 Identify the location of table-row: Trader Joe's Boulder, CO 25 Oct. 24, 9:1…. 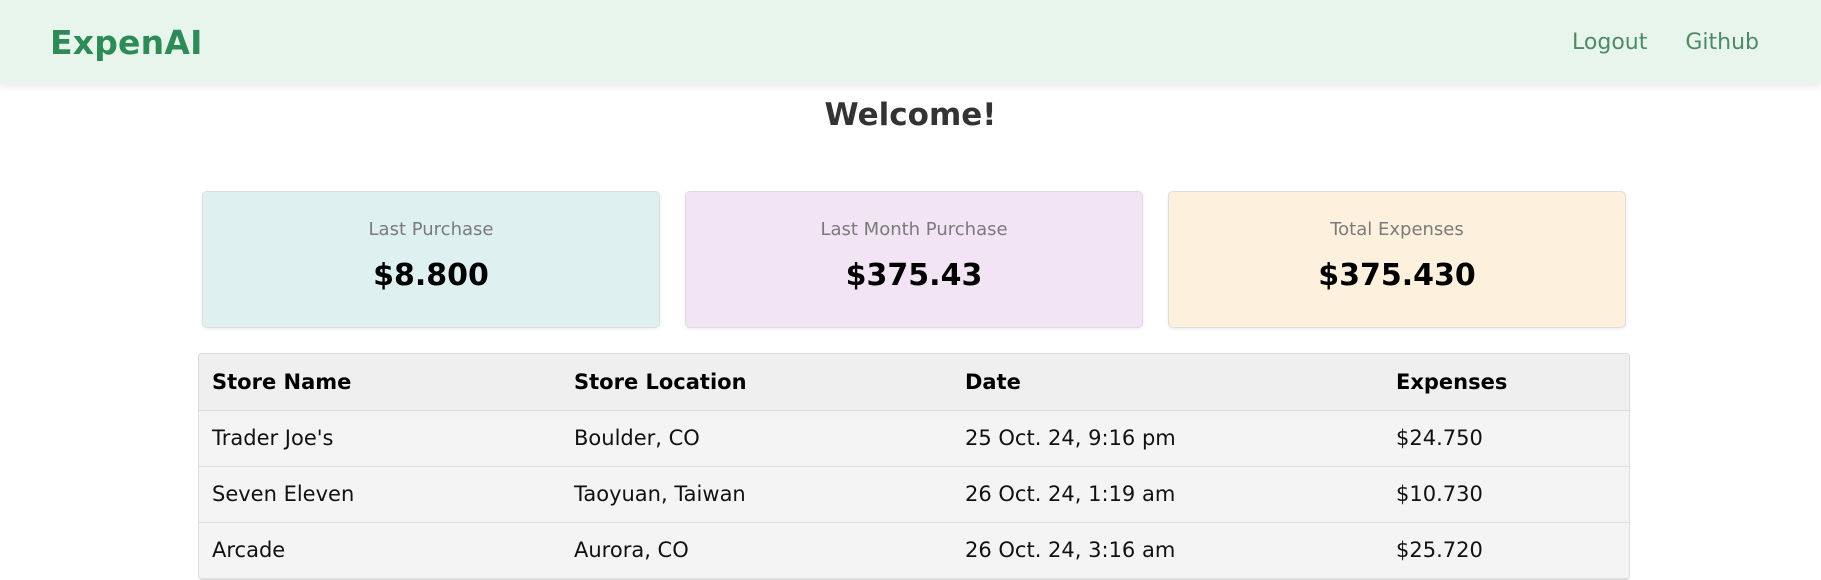
(914, 438).